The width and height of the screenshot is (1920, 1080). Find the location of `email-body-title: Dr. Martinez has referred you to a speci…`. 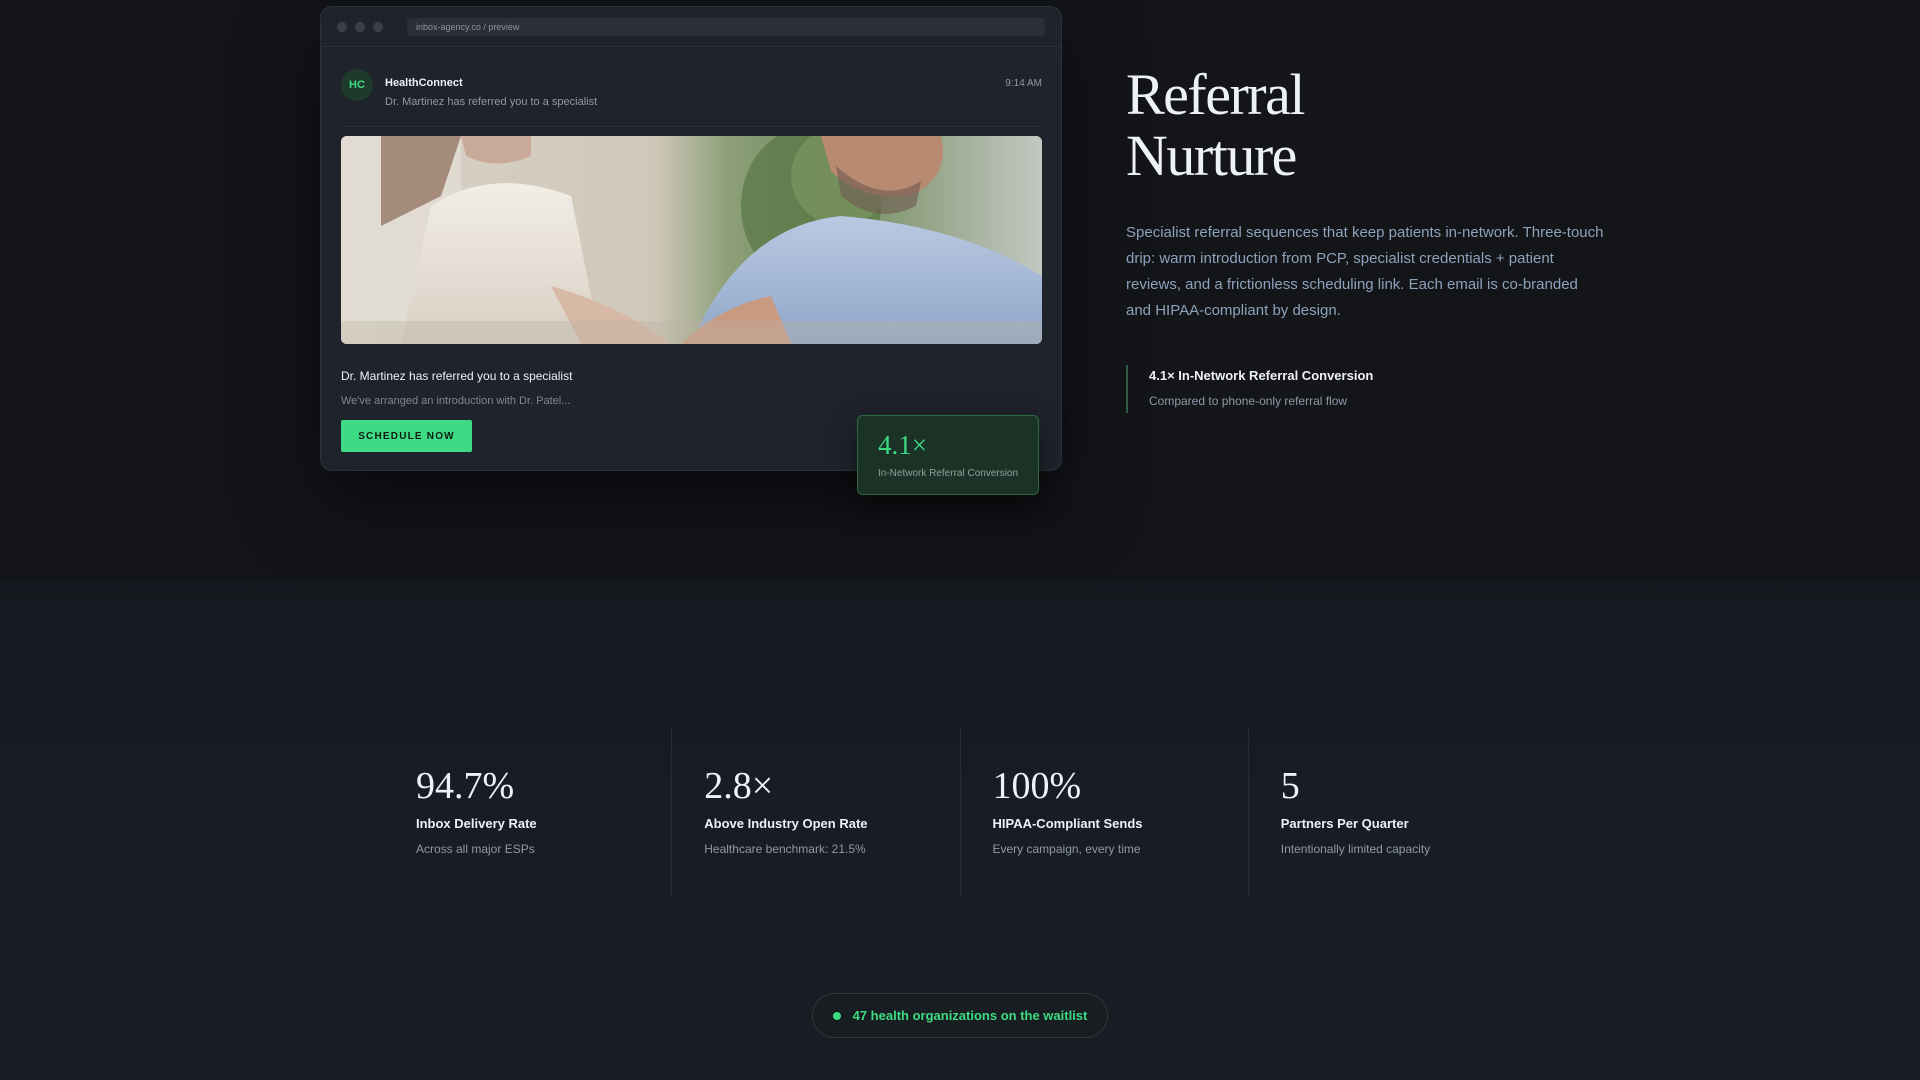

email-body-title: Dr. Martinez has referred you to a speci… is located at coordinates (457, 376).